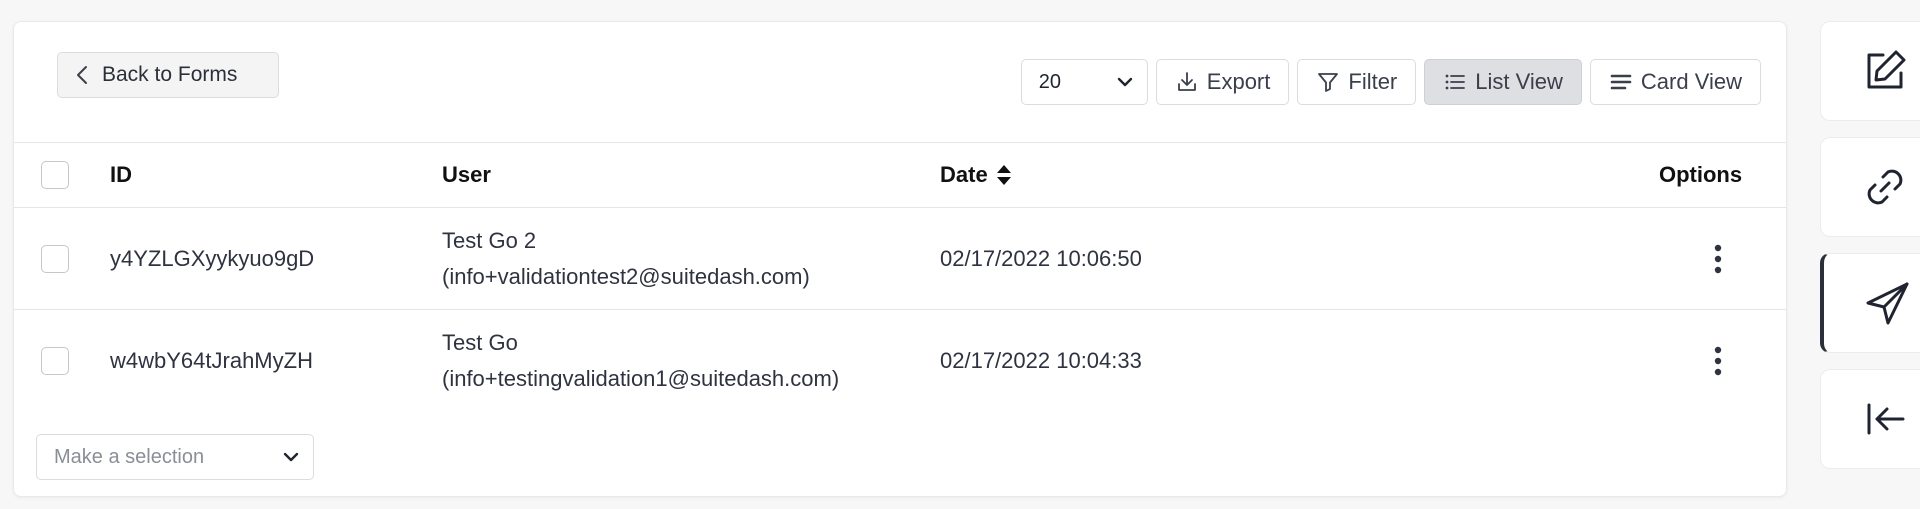  Describe the element at coordinates (480, 342) in the screenshot. I see `user-name: Test Go` at that location.